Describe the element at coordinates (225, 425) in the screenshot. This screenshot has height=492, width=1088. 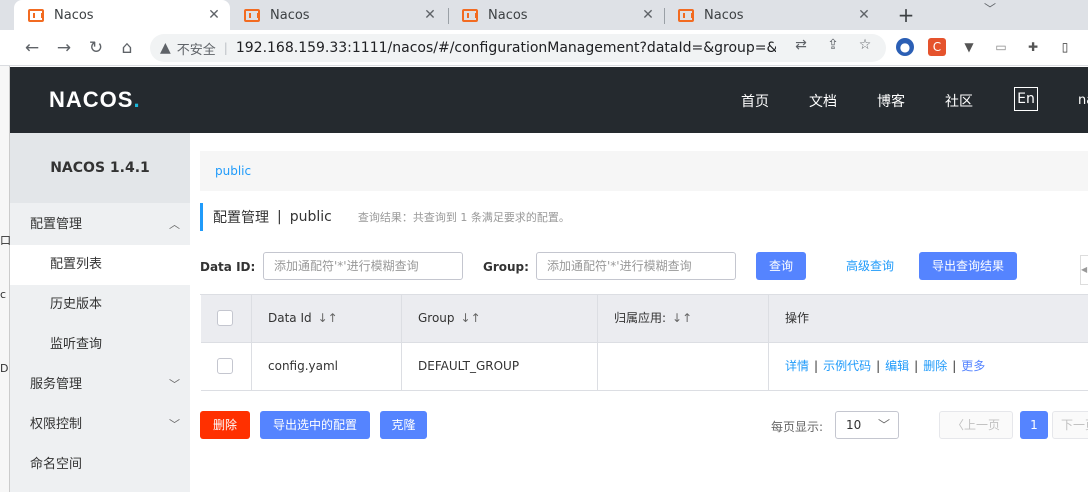
I see `delete-button: 删除` at that location.